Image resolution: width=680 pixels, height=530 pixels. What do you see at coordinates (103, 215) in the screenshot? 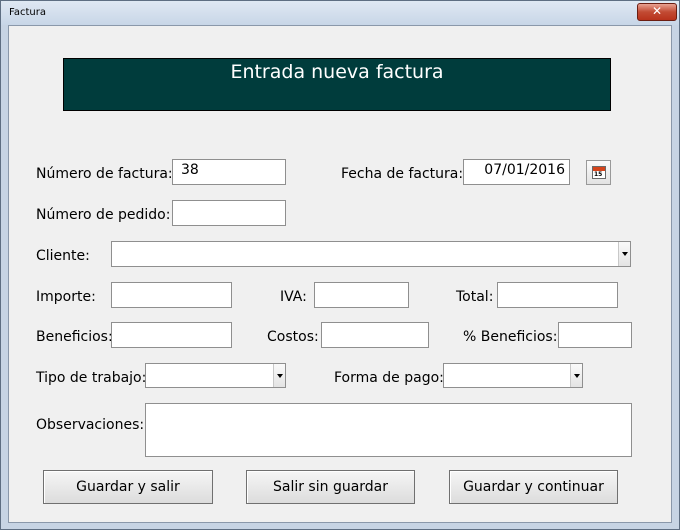
I see `order-number-label: Número de pedido:` at bounding box center [103, 215].